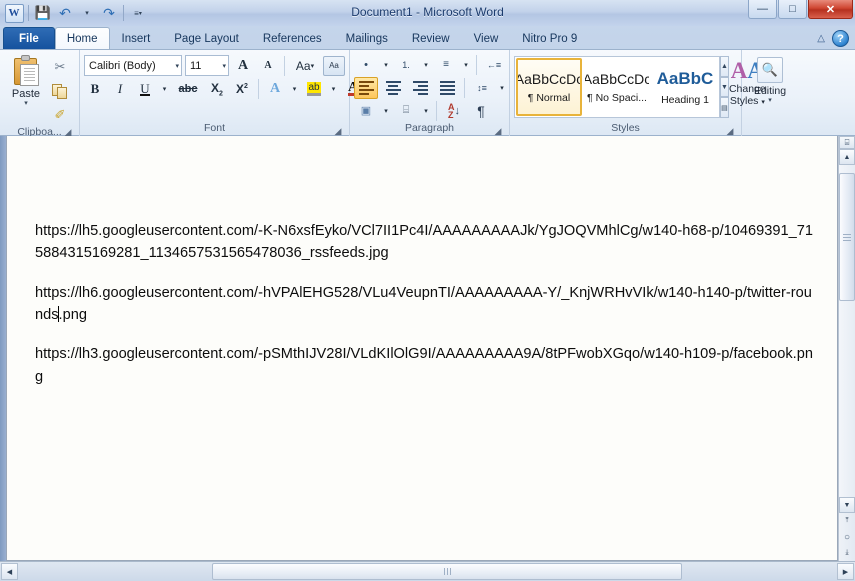 The height and width of the screenshot is (581, 855). What do you see at coordinates (43, 13) in the screenshot?
I see `save-icon: 💾` at bounding box center [43, 13].